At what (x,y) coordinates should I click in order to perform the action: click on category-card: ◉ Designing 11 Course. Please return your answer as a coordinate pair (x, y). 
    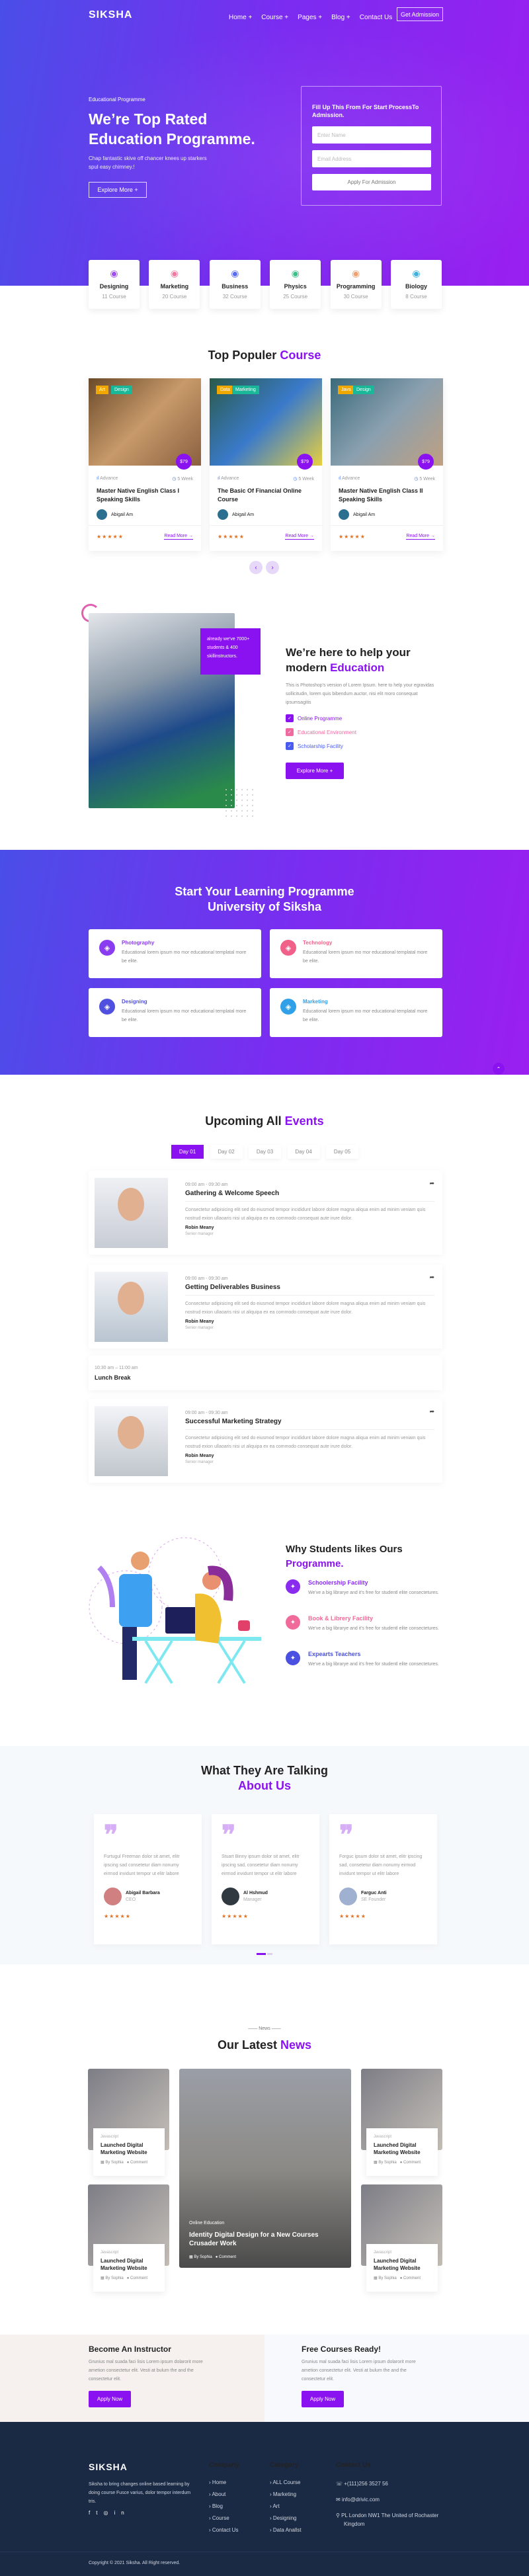
    Looking at the image, I should click on (114, 284).